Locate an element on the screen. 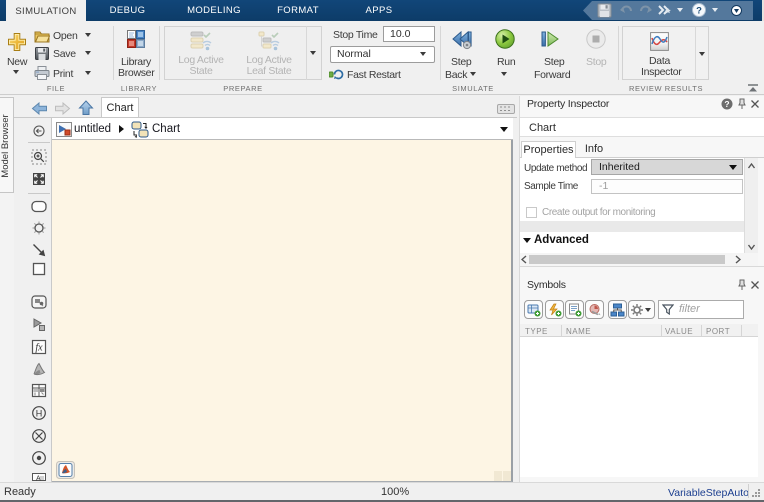  svg-text: A is located at coordinates (38, 479).